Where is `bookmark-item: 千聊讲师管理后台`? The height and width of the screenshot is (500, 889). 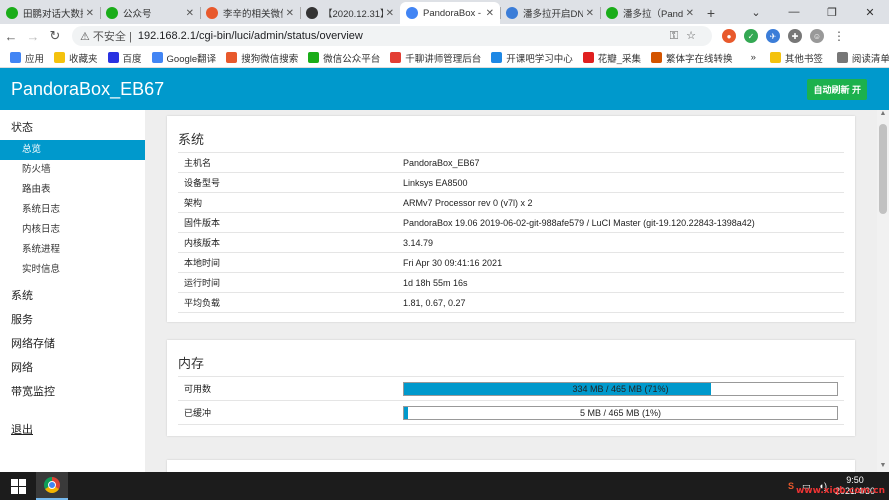 bookmark-item: 千聊讲师管理后台 is located at coordinates (435, 58).